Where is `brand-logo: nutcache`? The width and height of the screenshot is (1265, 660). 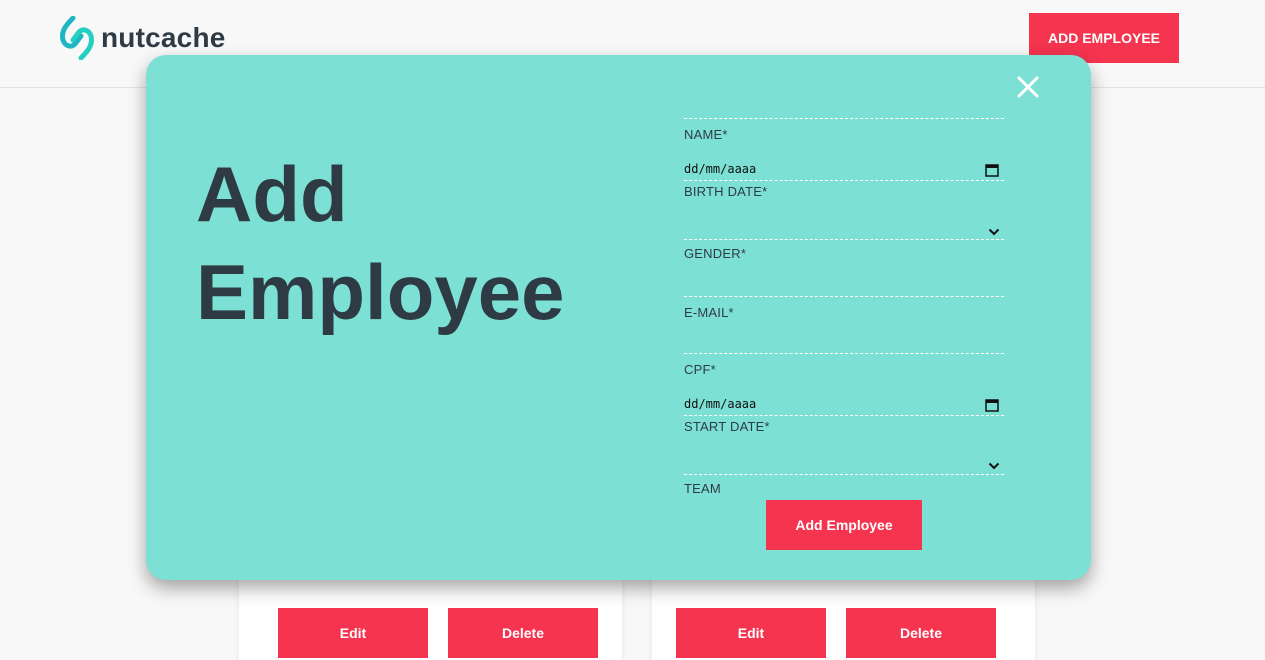 brand-logo: nutcache is located at coordinates (142, 38).